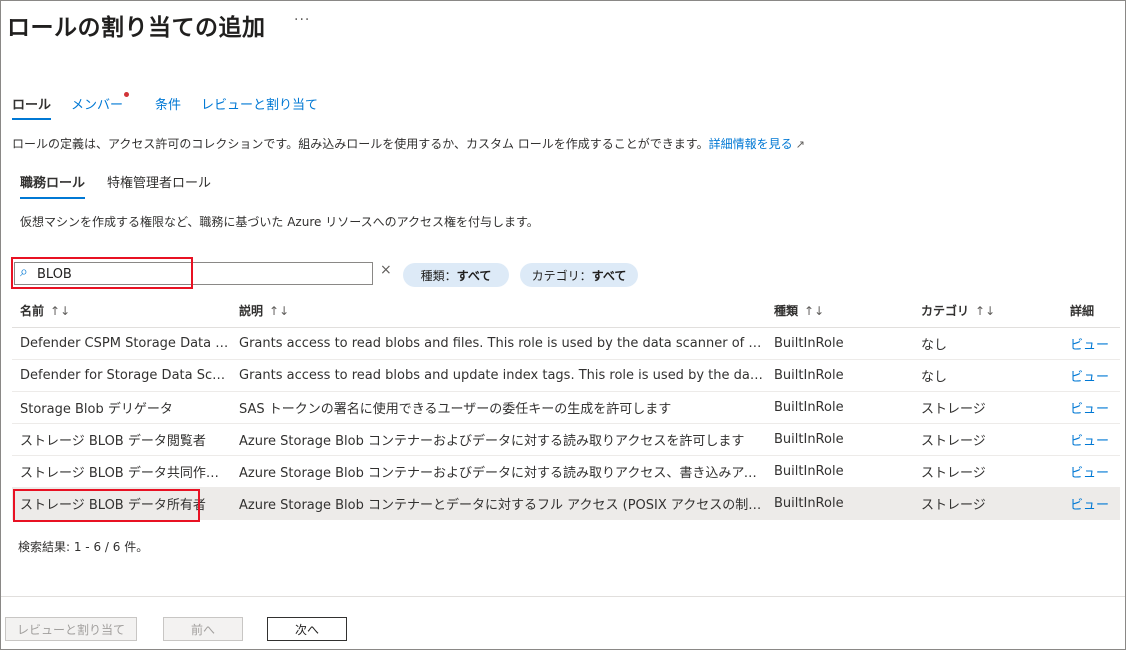 The height and width of the screenshot is (650, 1126). I want to click on filter-category-pill: カテゴリ： すべて, so click(579, 275).